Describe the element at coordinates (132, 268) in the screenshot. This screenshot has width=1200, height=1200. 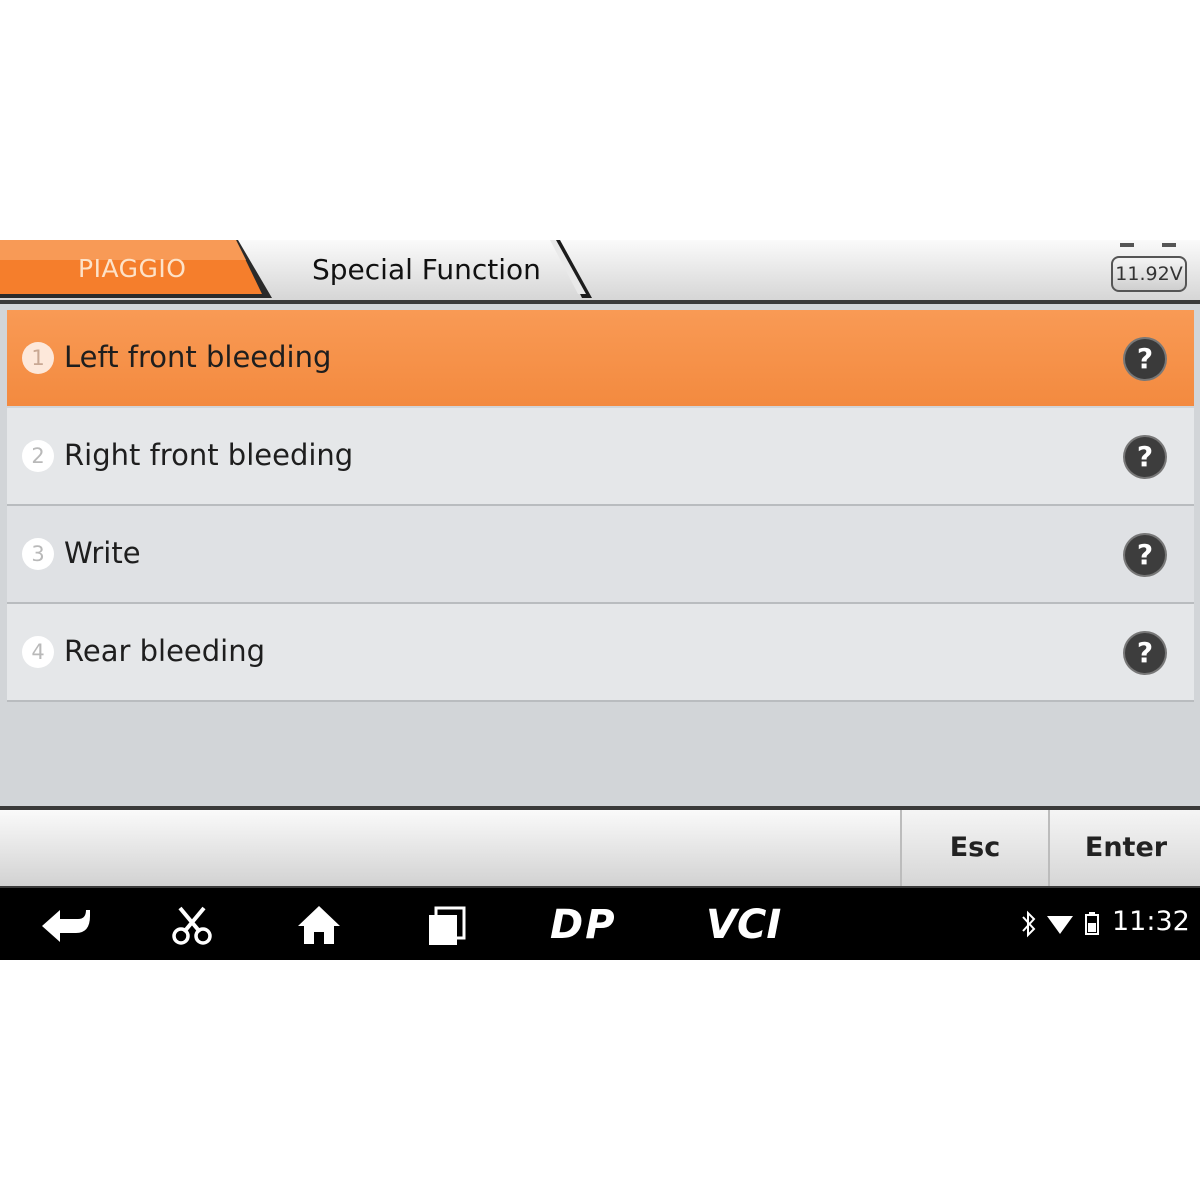
I see `brand-label: PIAGGIO` at that location.